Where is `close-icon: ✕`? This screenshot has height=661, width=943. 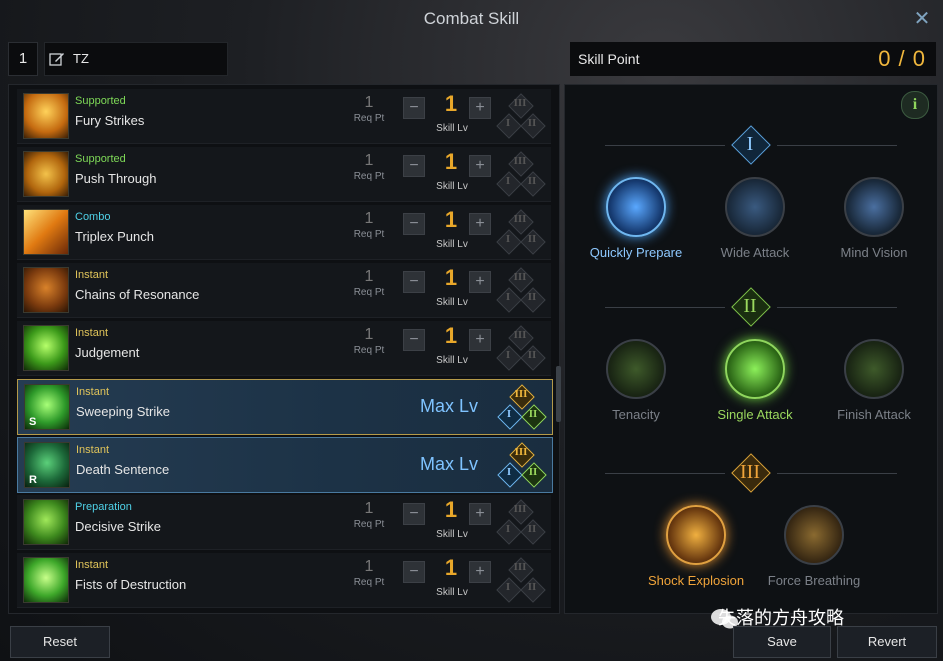 close-icon: ✕ is located at coordinates (922, 19).